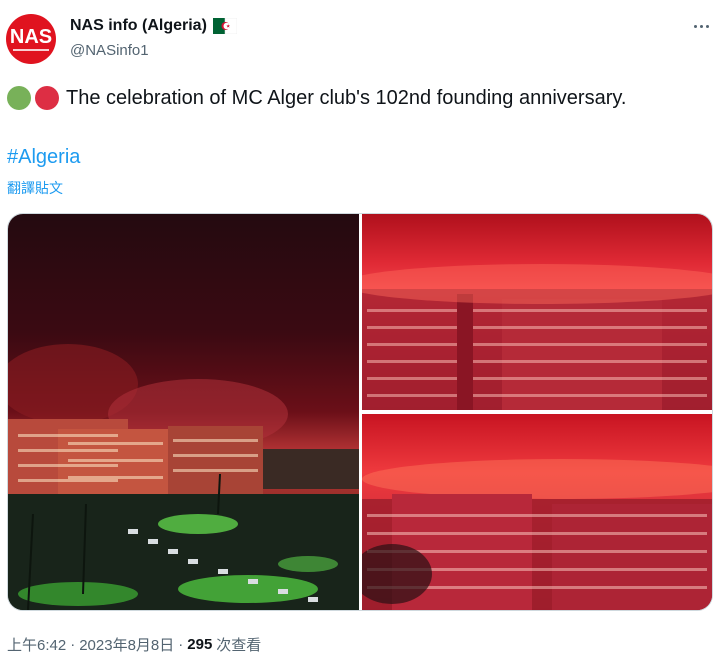 The width and height of the screenshot is (723, 662). What do you see at coordinates (36, 644) in the screenshot?
I see `tweet-time: 上午6:42` at bounding box center [36, 644].